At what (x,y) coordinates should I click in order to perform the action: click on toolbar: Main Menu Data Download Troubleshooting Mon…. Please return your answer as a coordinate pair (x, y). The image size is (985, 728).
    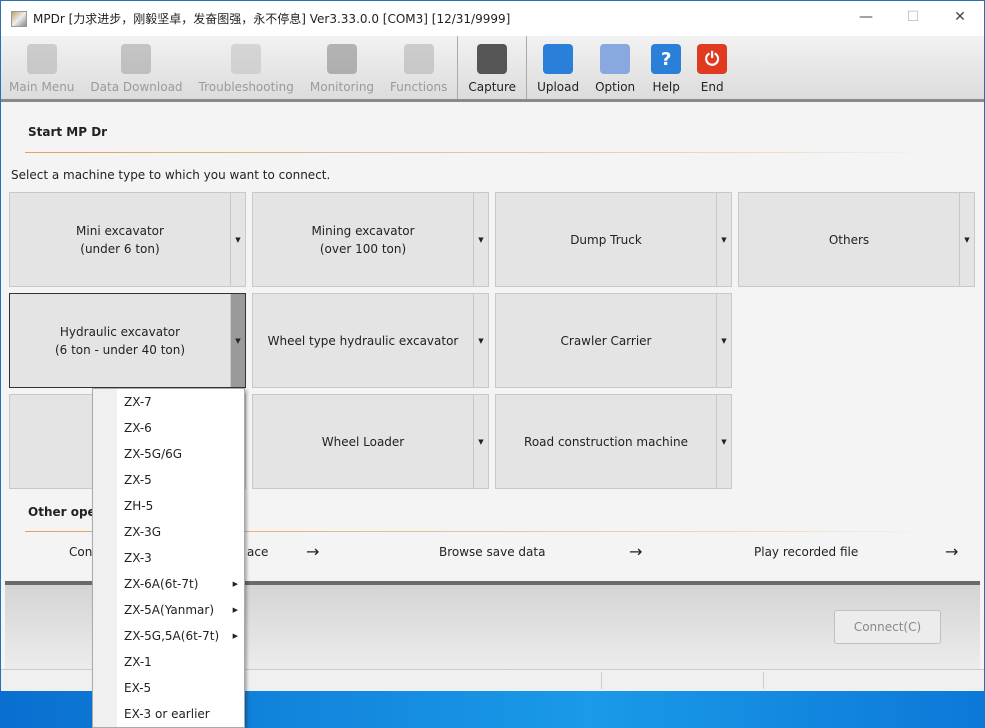
    Looking at the image, I should click on (492, 69).